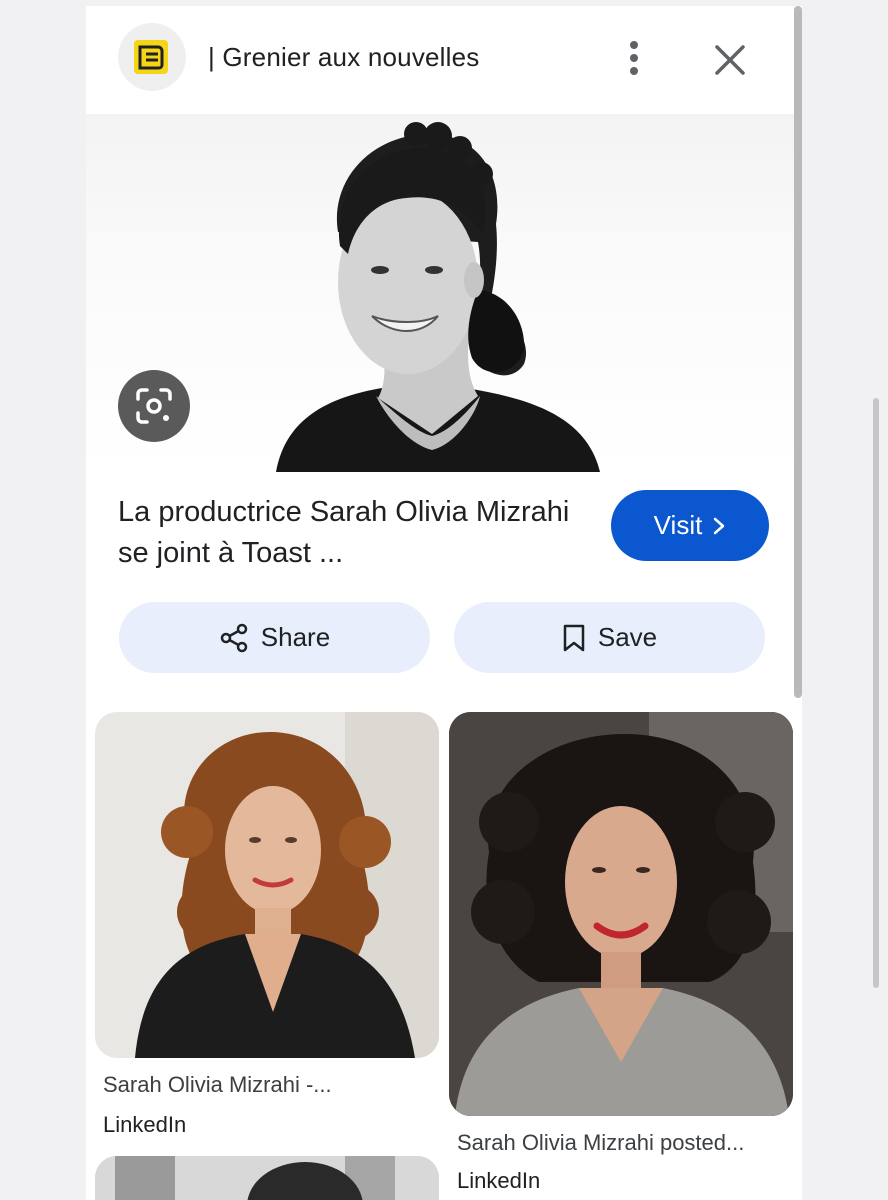 The image size is (888, 1200). Describe the element at coordinates (876, 693) in the screenshot. I see `page-scrollbar` at that location.